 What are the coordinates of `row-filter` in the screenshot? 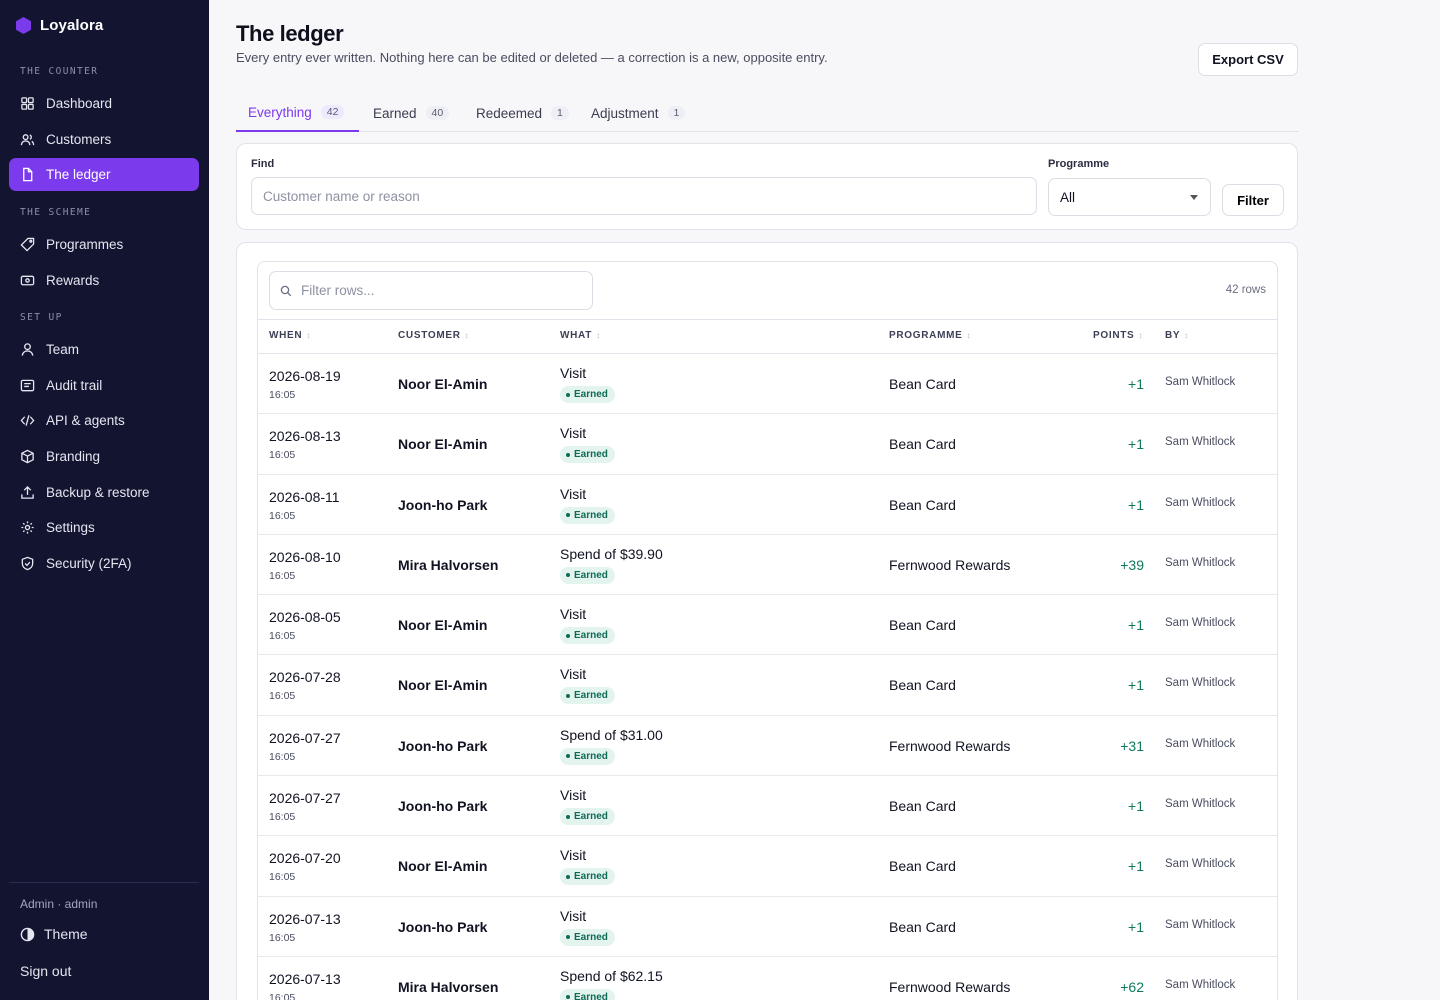 It's located at (431, 290).